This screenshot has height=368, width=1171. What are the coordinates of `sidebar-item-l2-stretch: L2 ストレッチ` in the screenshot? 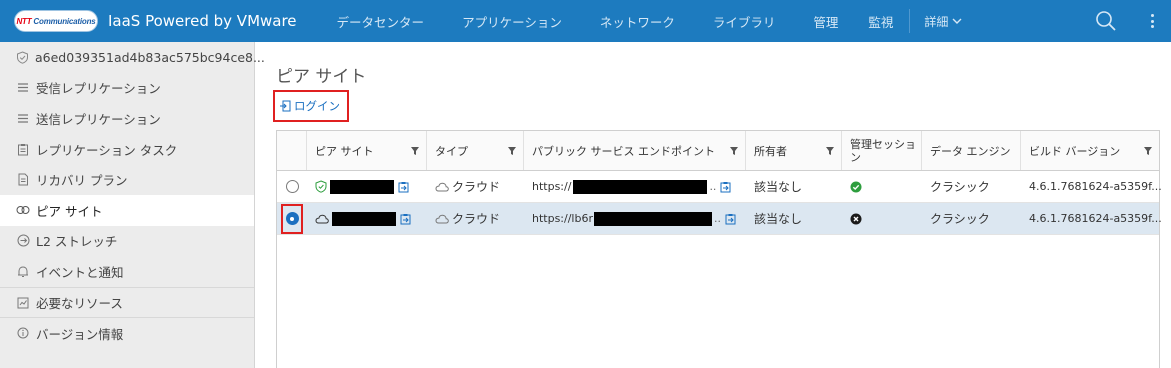 It's located at (127, 241).